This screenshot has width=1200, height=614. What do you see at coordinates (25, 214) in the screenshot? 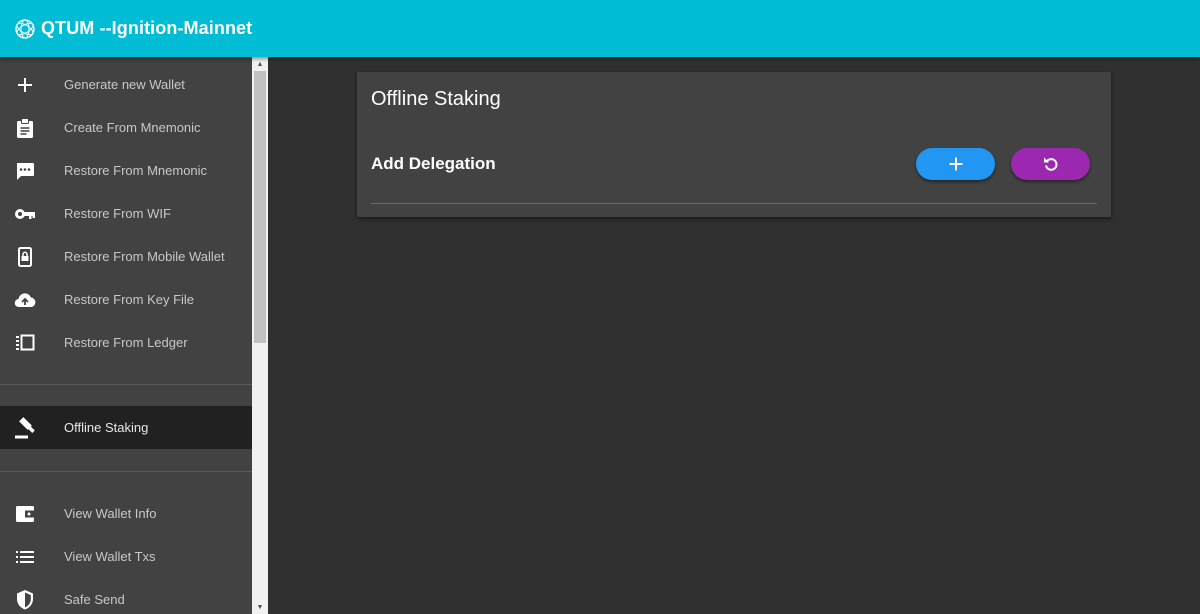
I see `key-icon` at bounding box center [25, 214].